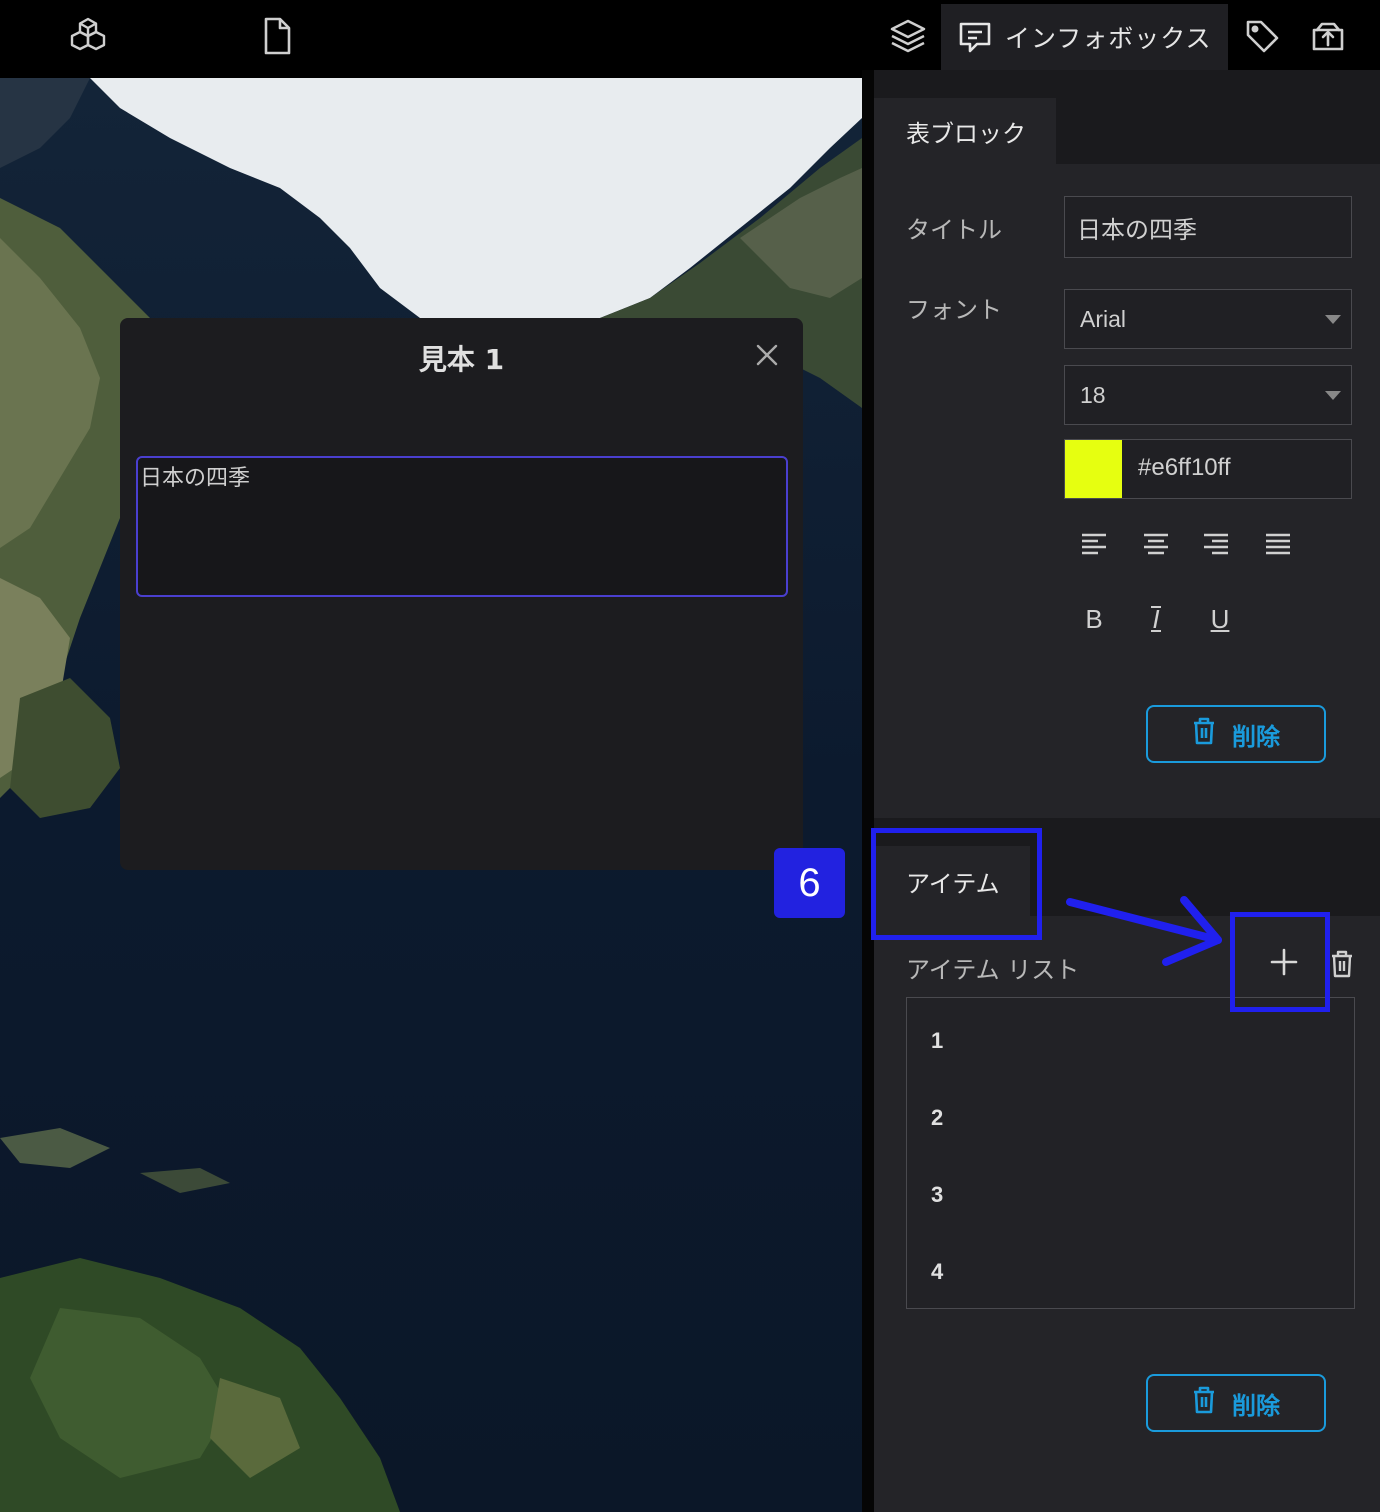 The height and width of the screenshot is (1512, 1380). Describe the element at coordinates (767, 355) in the screenshot. I see `close-icon` at that location.